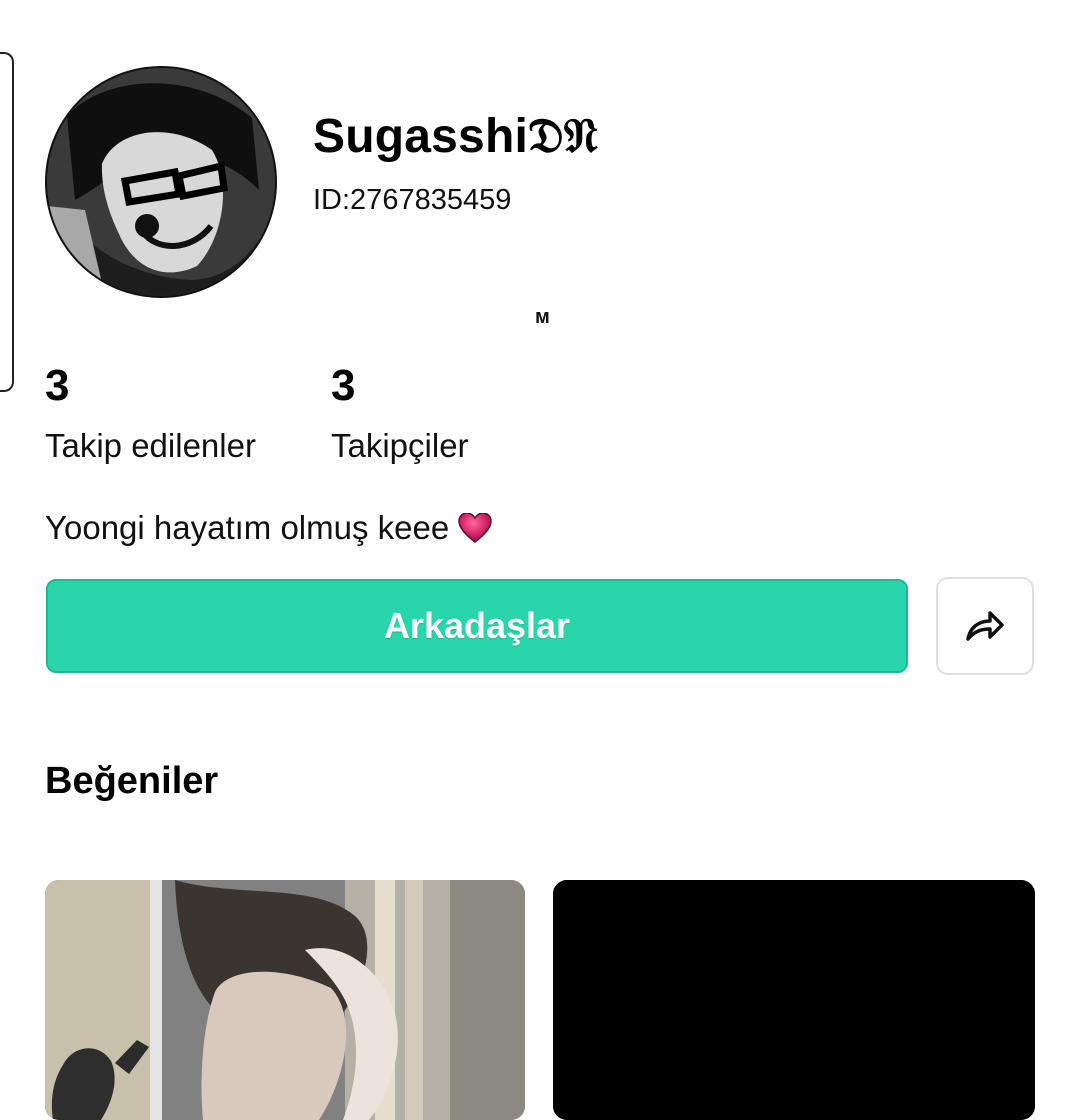 Image resolution: width=1080 pixels, height=1120 pixels. I want to click on share-button, so click(985, 626).